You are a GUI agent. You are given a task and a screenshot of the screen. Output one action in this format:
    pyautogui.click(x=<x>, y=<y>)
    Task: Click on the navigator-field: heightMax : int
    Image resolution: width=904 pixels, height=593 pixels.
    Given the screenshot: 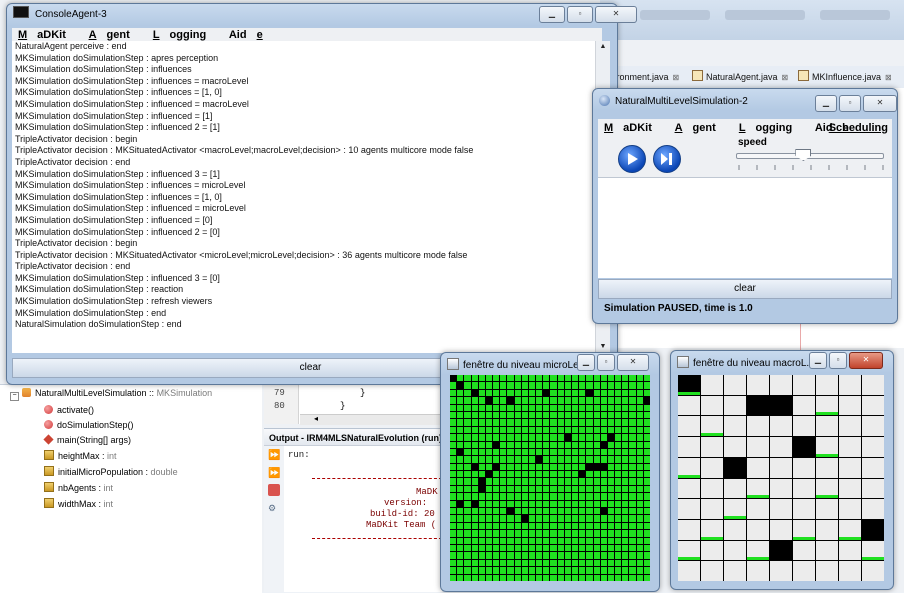 What is the action you would take?
    pyautogui.click(x=80, y=456)
    